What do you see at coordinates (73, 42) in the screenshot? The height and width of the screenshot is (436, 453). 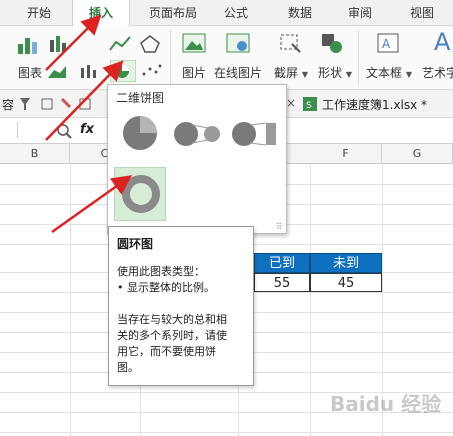 I see `arrow-to-insert-tab` at bounding box center [73, 42].